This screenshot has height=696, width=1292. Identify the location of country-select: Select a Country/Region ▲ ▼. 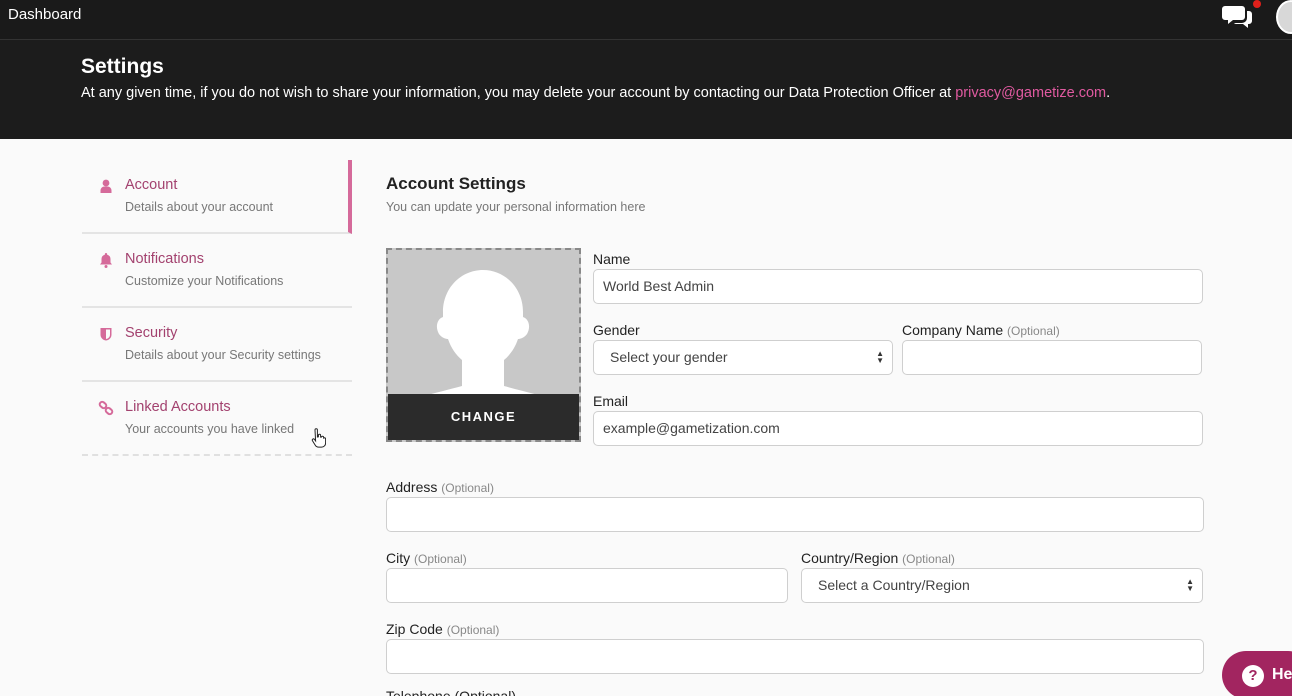
(1002, 585).